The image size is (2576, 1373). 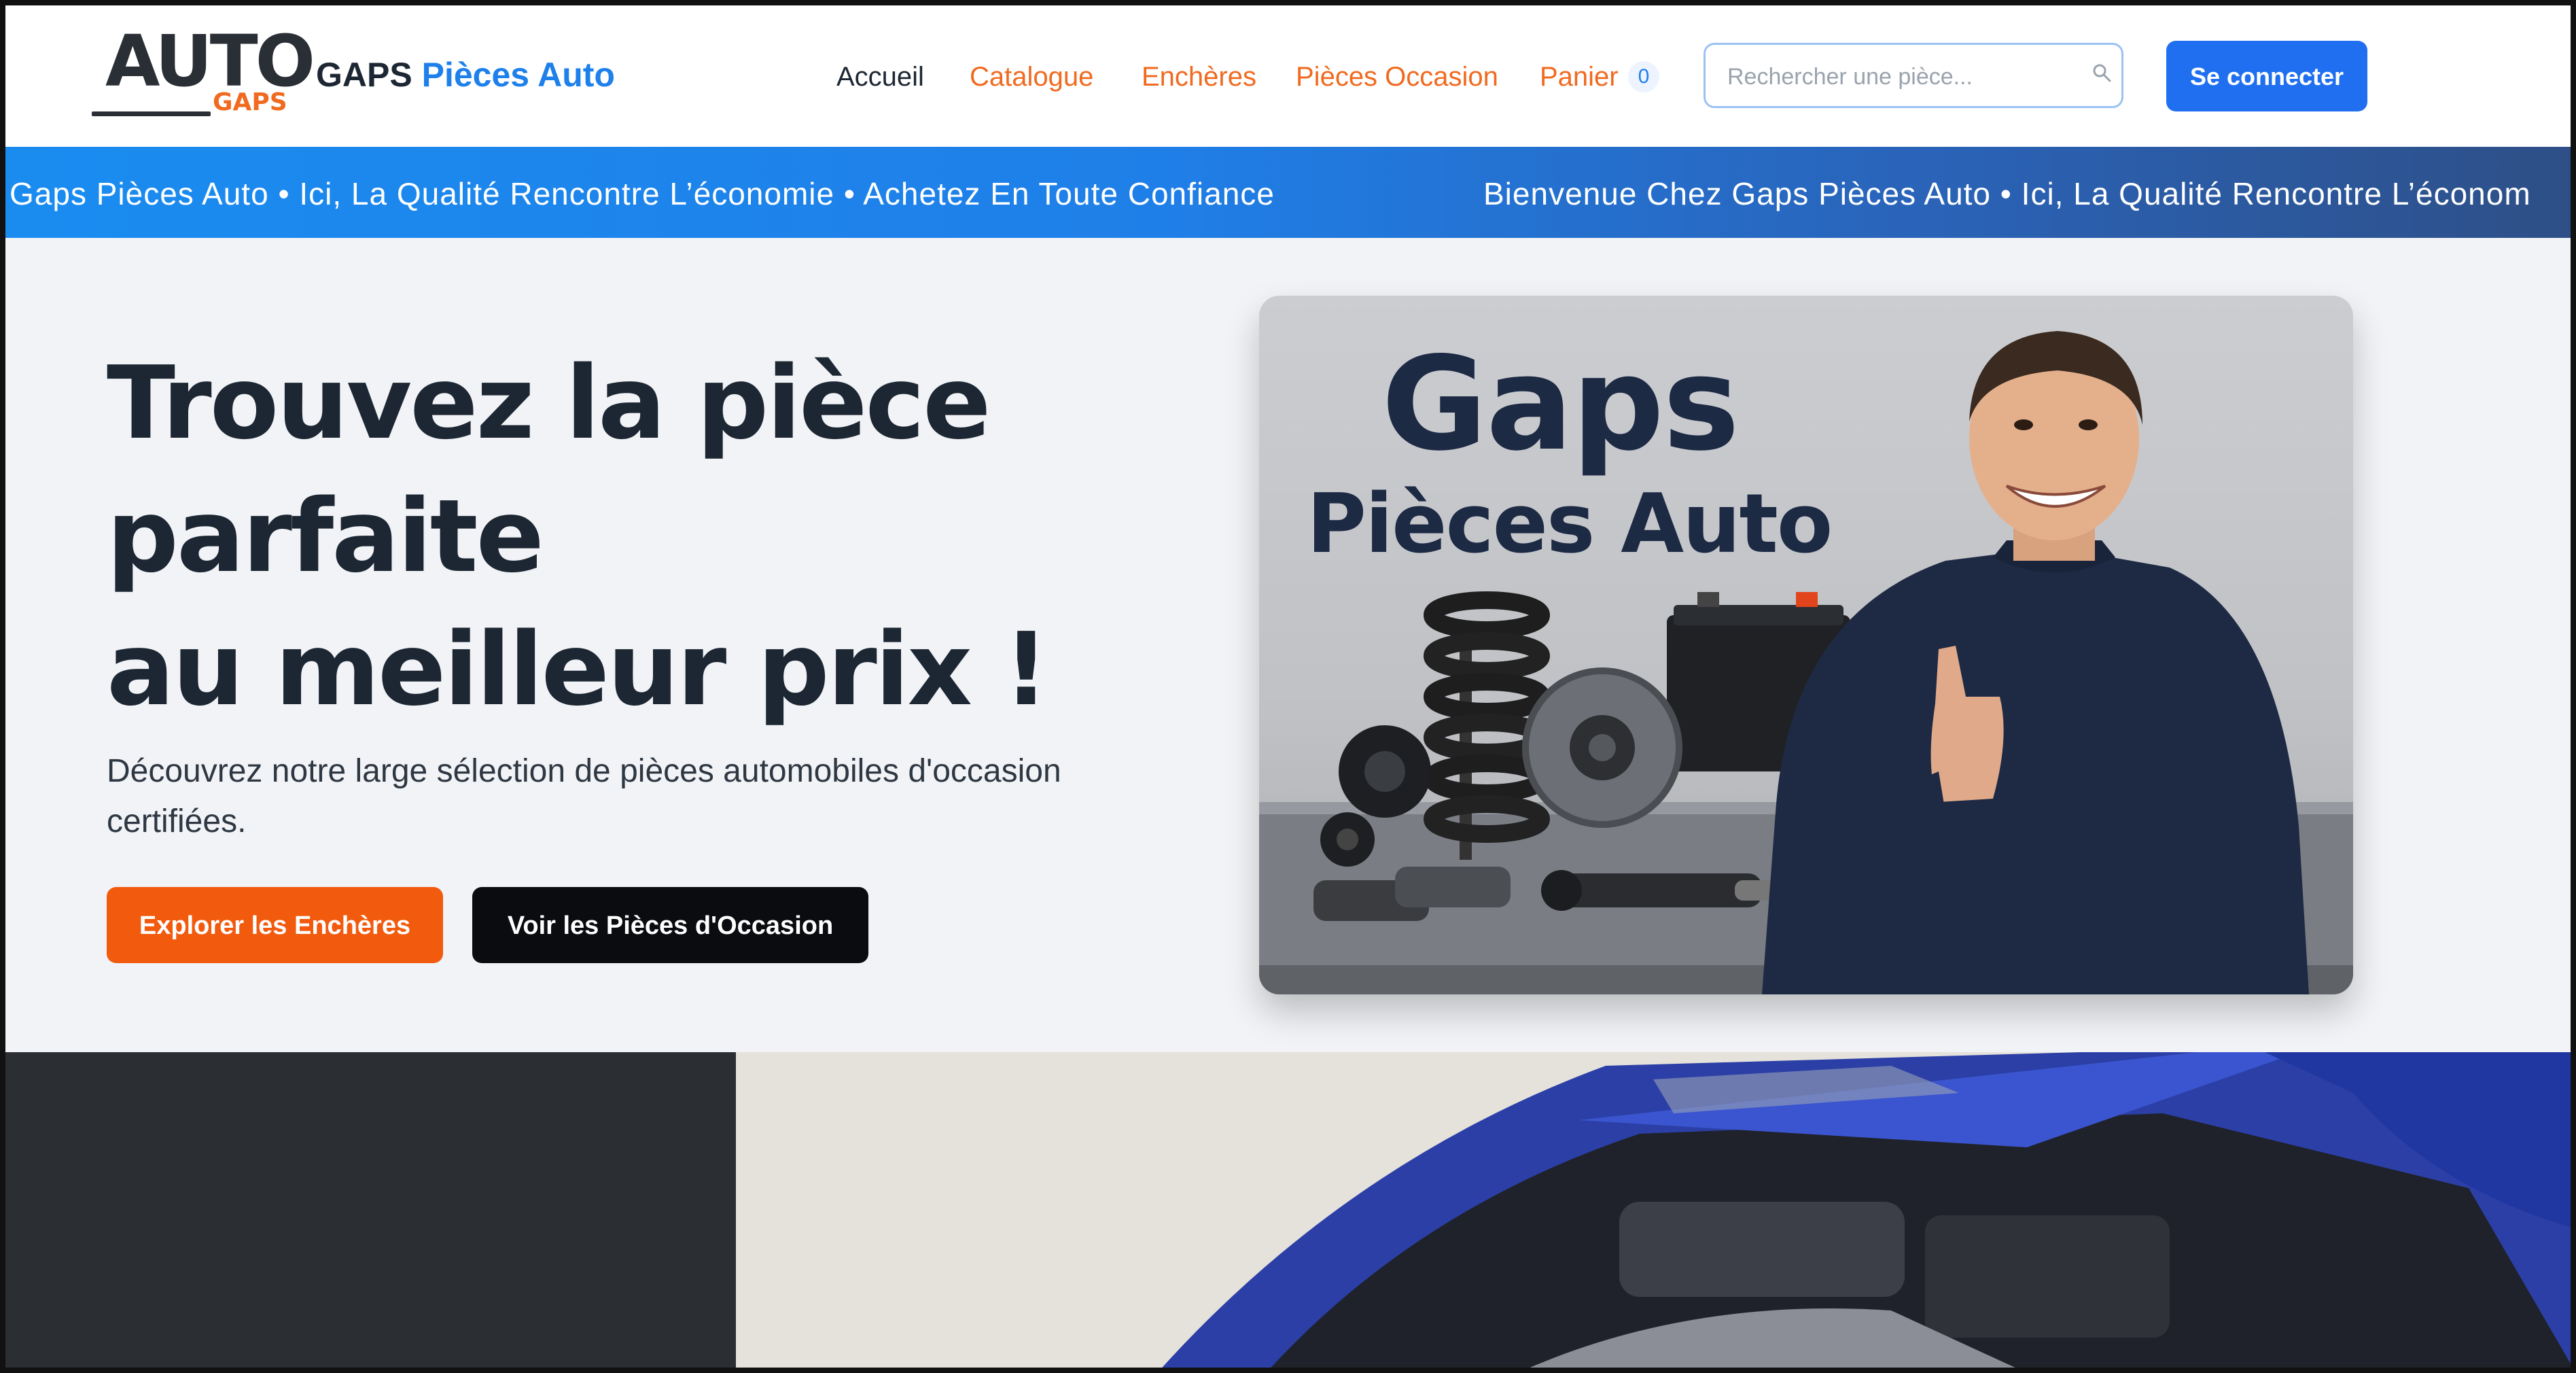 I want to click on search-input, so click(x=1897, y=77).